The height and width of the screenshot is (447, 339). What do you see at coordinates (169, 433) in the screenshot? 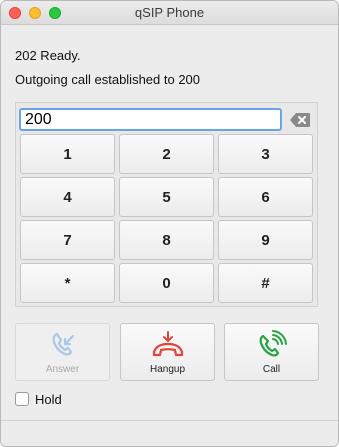
I see `status-bar` at bounding box center [169, 433].